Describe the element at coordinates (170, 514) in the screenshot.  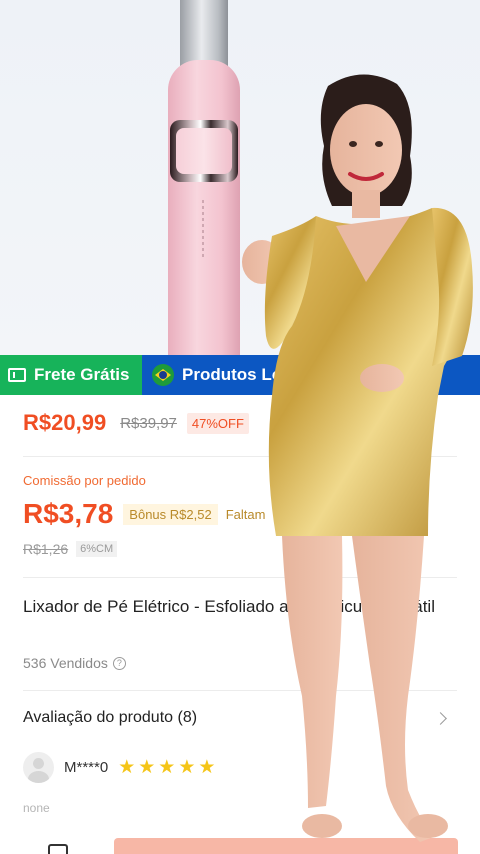
I see `bonus-badge: Bônus R$2,52` at that location.